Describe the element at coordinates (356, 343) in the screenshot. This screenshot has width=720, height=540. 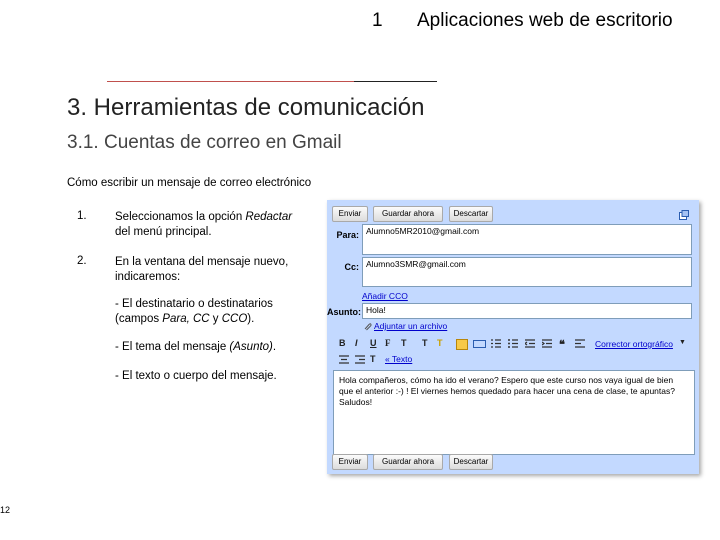
I see `italic-icon: I` at that location.